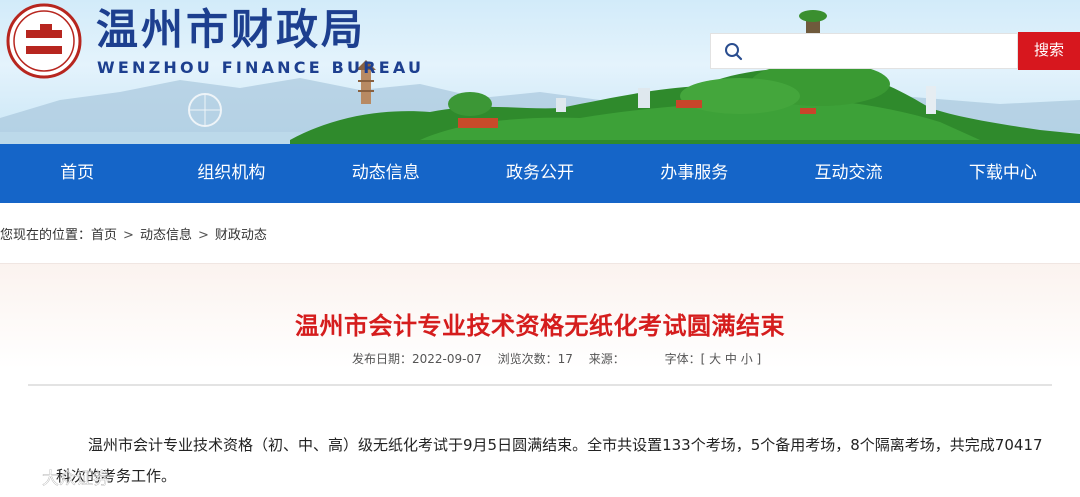 The image size is (1080, 497). Describe the element at coordinates (682, 359) in the screenshot. I see `font-size-label: 字体：` at that location.